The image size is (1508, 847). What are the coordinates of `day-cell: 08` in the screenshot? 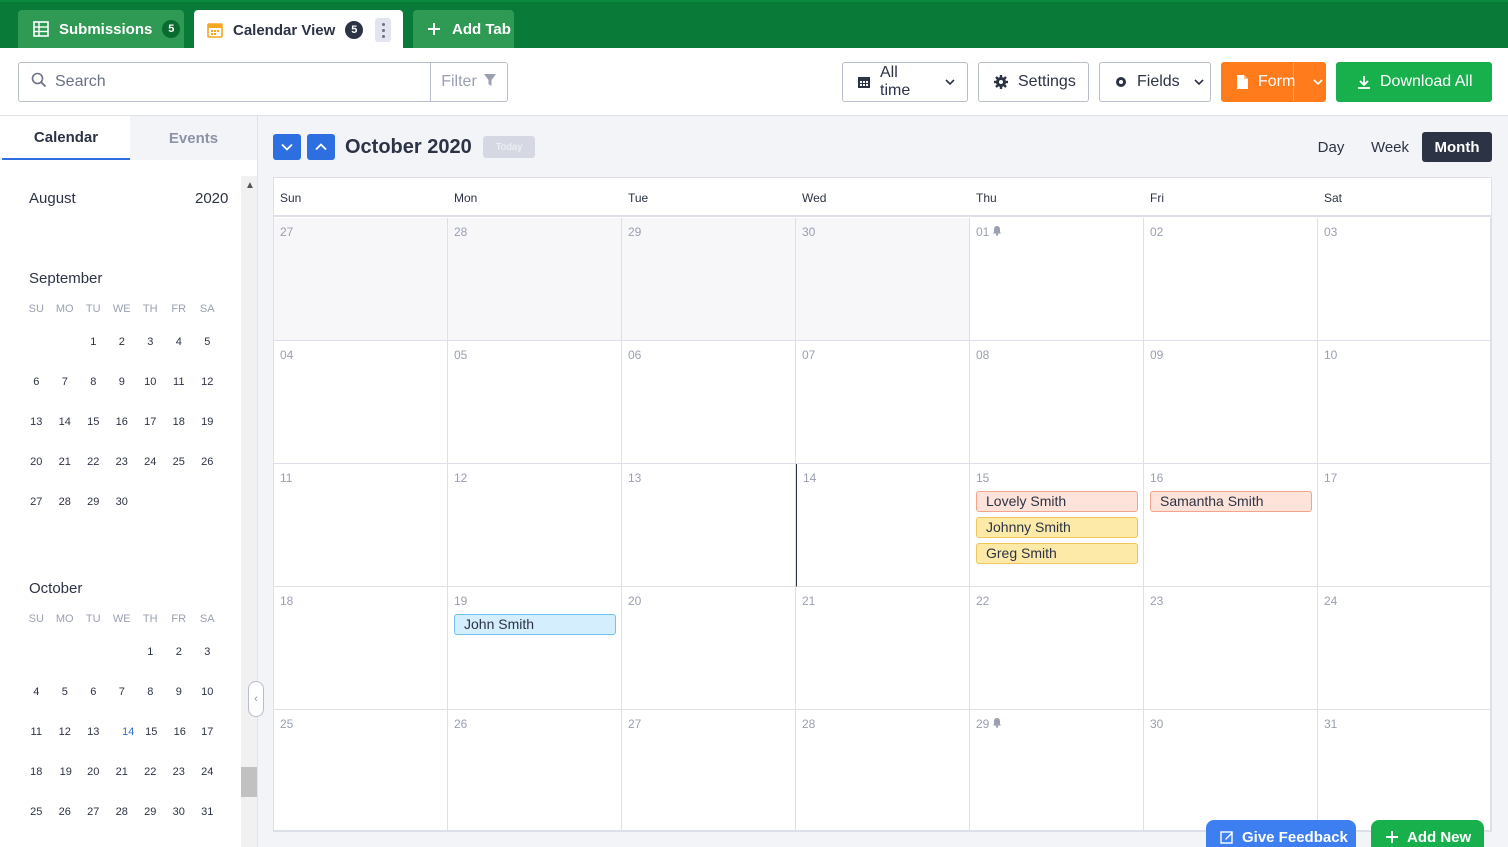 It's located at (1057, 402).